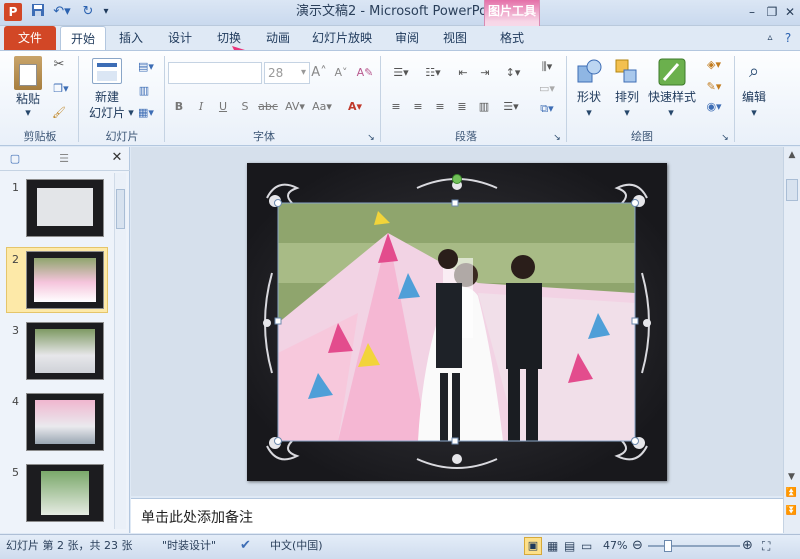 This screenshot has width=800, height=559. Describe the element at coordinates (245, 107) in the screenshot. I see `shadow-button: S` at that location.